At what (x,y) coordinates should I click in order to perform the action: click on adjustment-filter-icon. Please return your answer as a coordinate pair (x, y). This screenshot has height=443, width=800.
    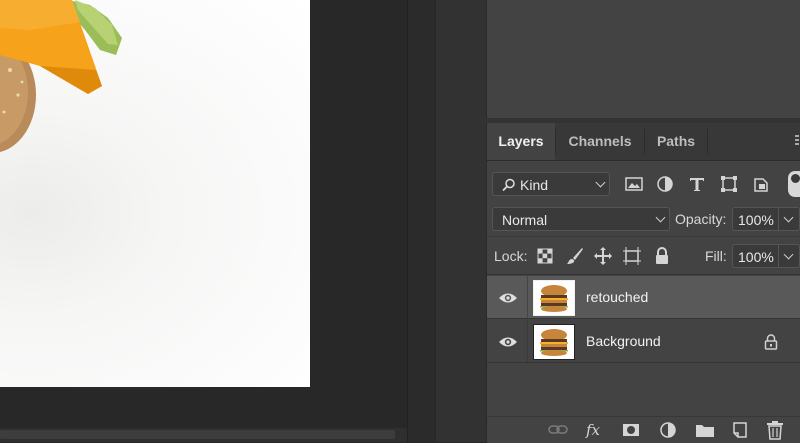
    Looking at the image, I should click on (665, 184).